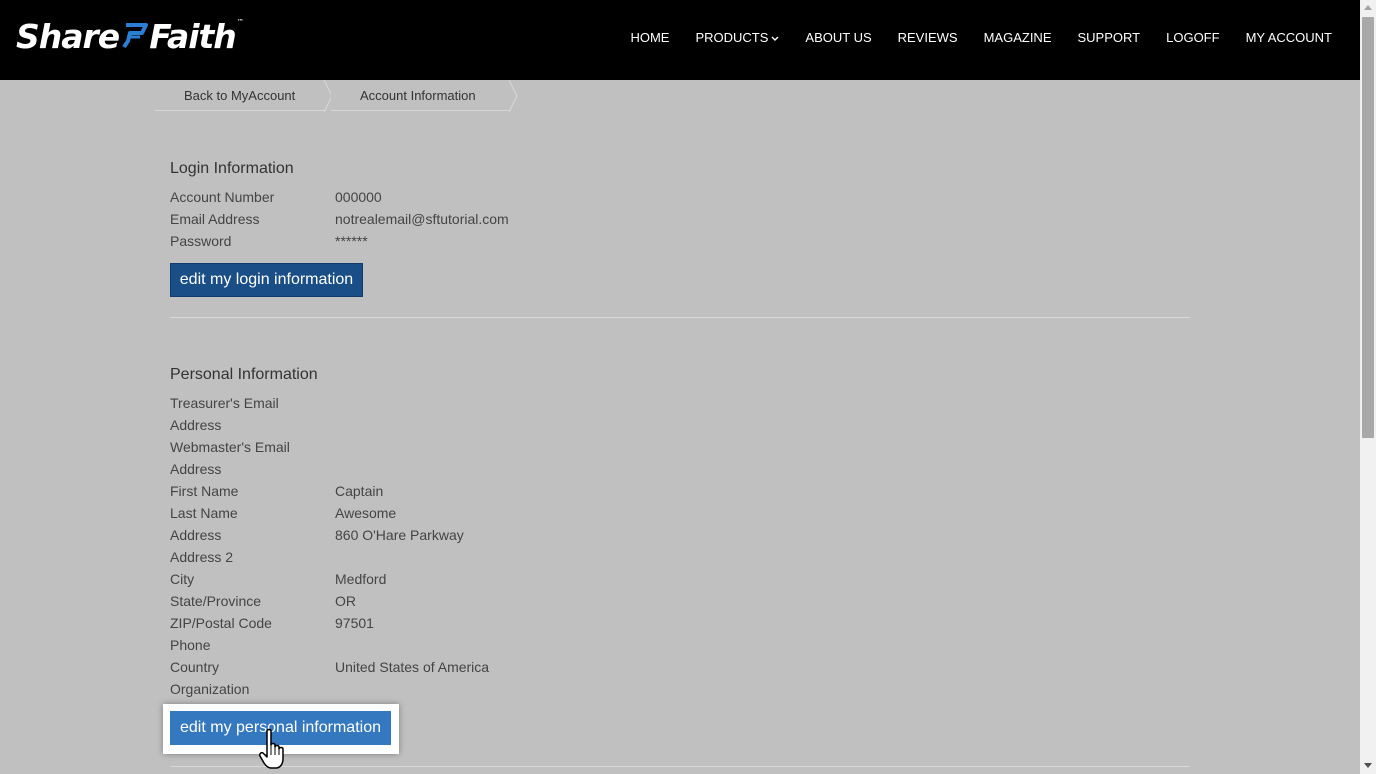  Describe the element at coordinates (216, 601) in the screenshot. I see `field-label: State/Province` at that location.